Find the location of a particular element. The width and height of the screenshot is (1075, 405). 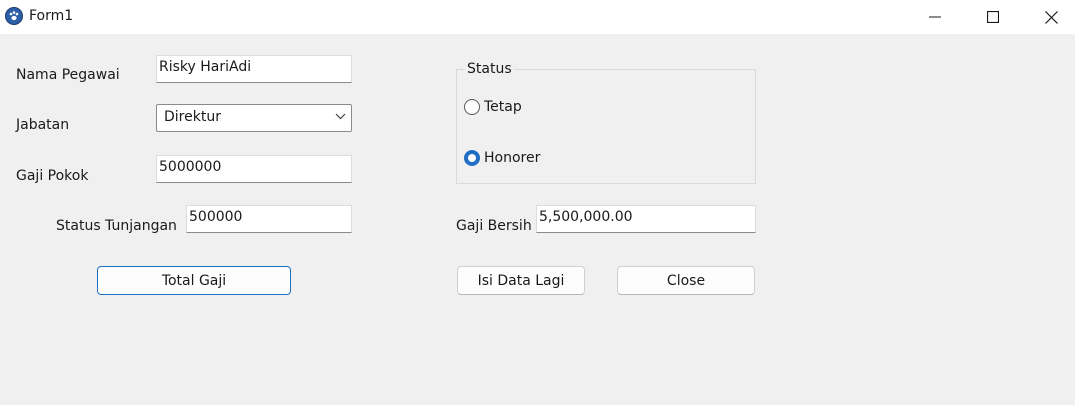

chevron-down-icon is located at coordinates (340, 116).